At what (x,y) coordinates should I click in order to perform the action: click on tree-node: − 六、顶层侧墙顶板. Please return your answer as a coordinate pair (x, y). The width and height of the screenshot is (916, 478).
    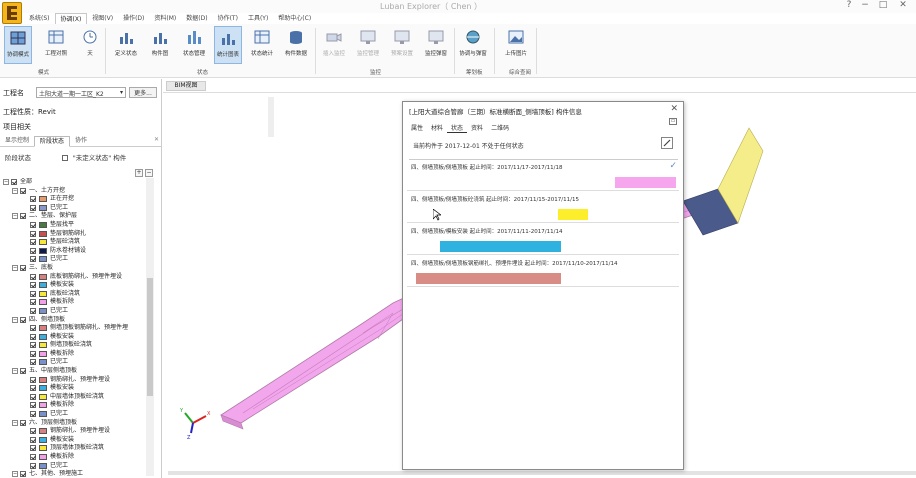
    Looking at the image, I should click on (74, 423).